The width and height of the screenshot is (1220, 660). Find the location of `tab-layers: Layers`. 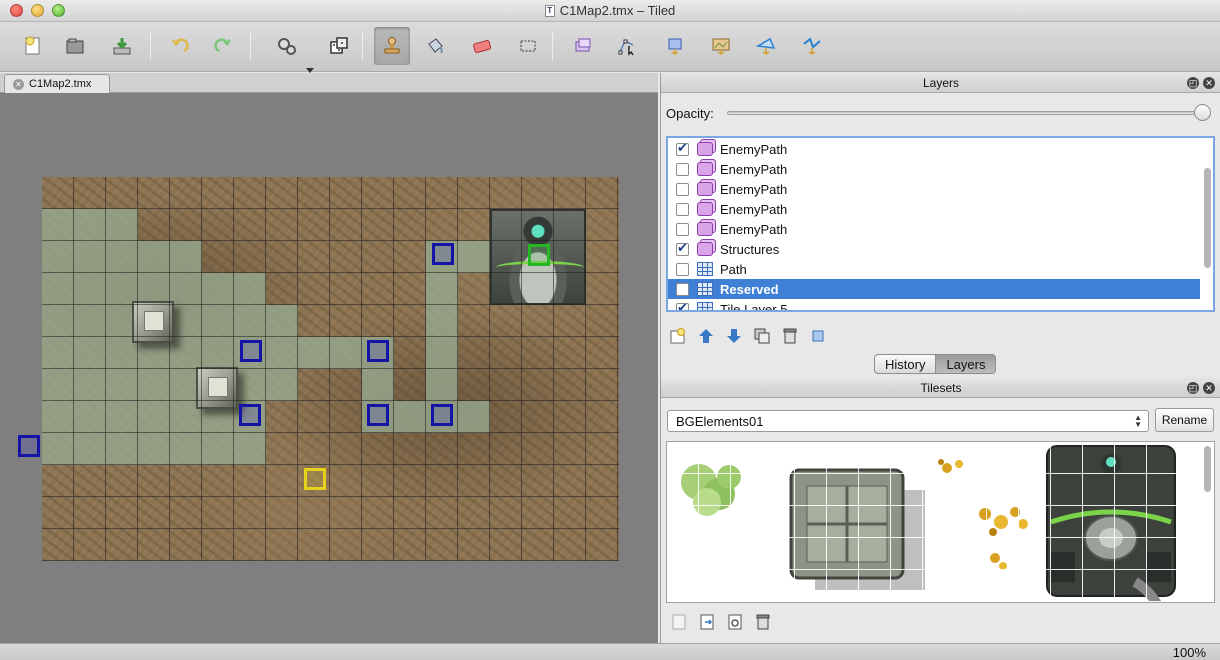

tab-layers: Layers is located at coordinates (966, 364).